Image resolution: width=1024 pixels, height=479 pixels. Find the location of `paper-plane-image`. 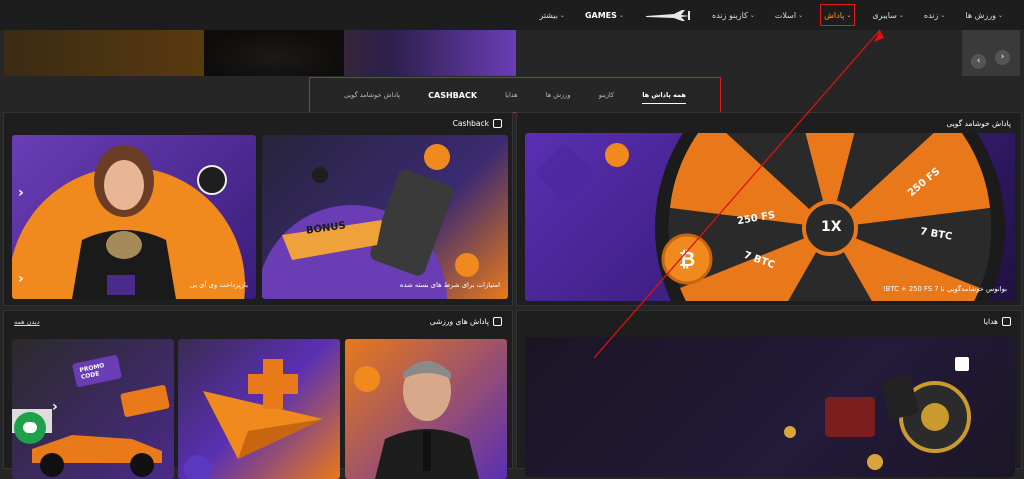

paper-plane-image is located at coordinates (253, 419).